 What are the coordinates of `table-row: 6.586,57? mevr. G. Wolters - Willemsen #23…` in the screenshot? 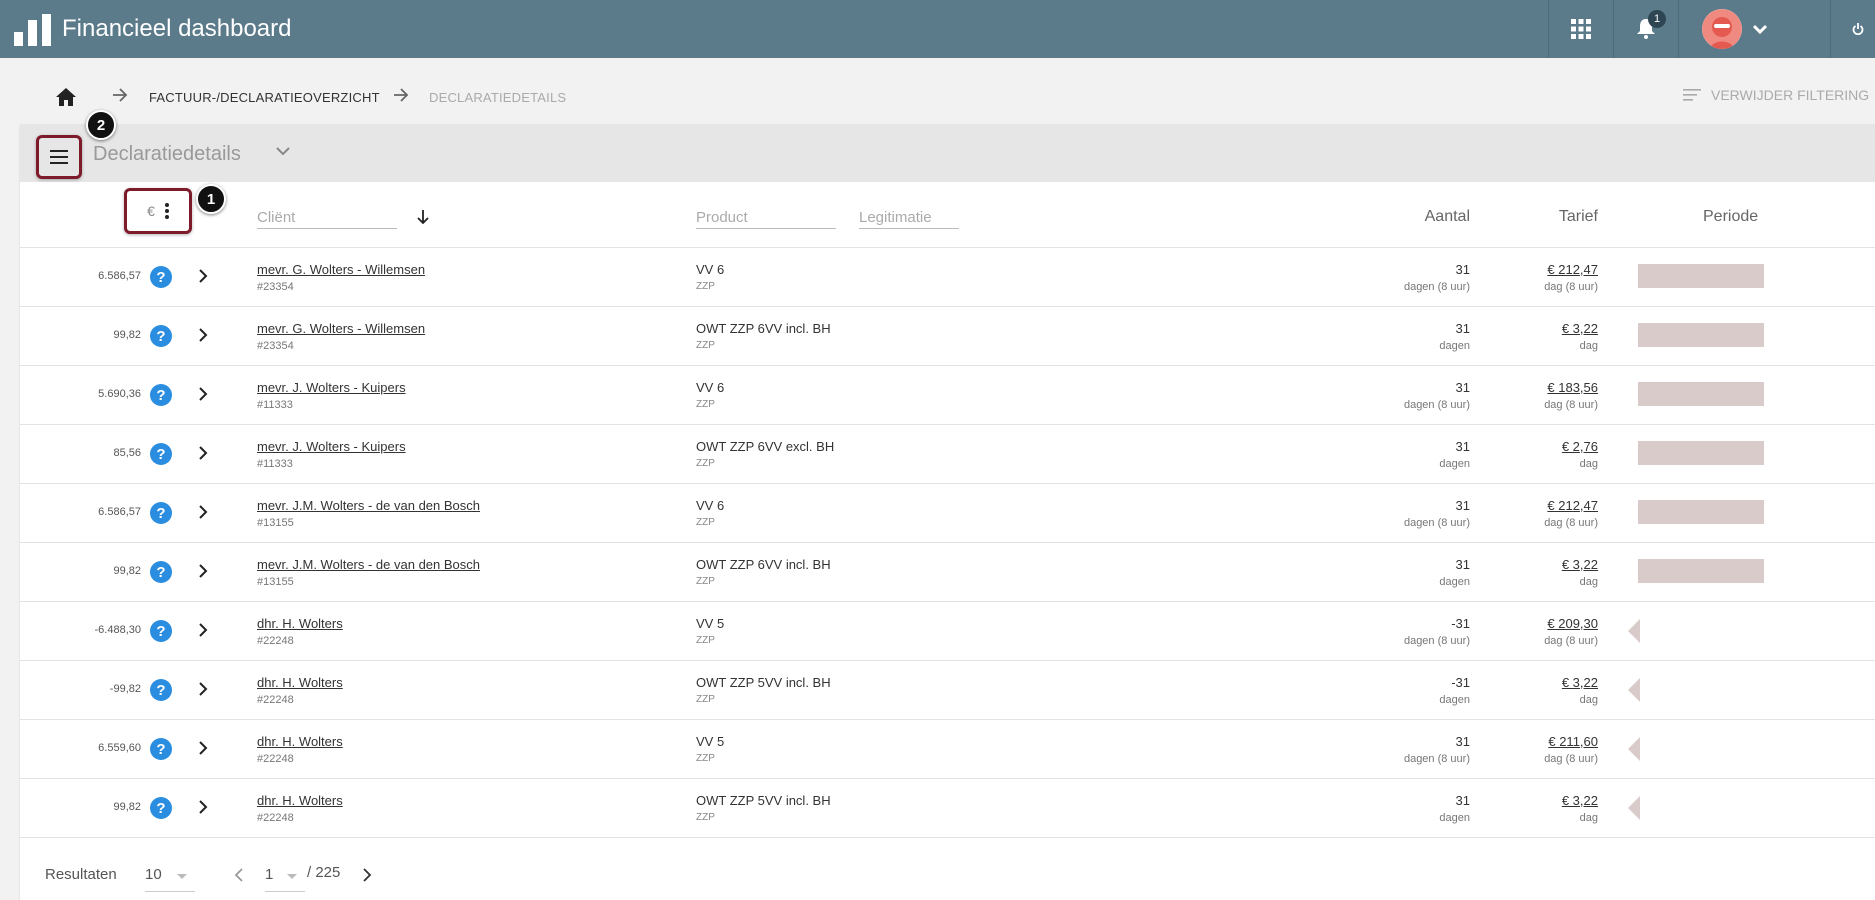 It's located at (947, 277).